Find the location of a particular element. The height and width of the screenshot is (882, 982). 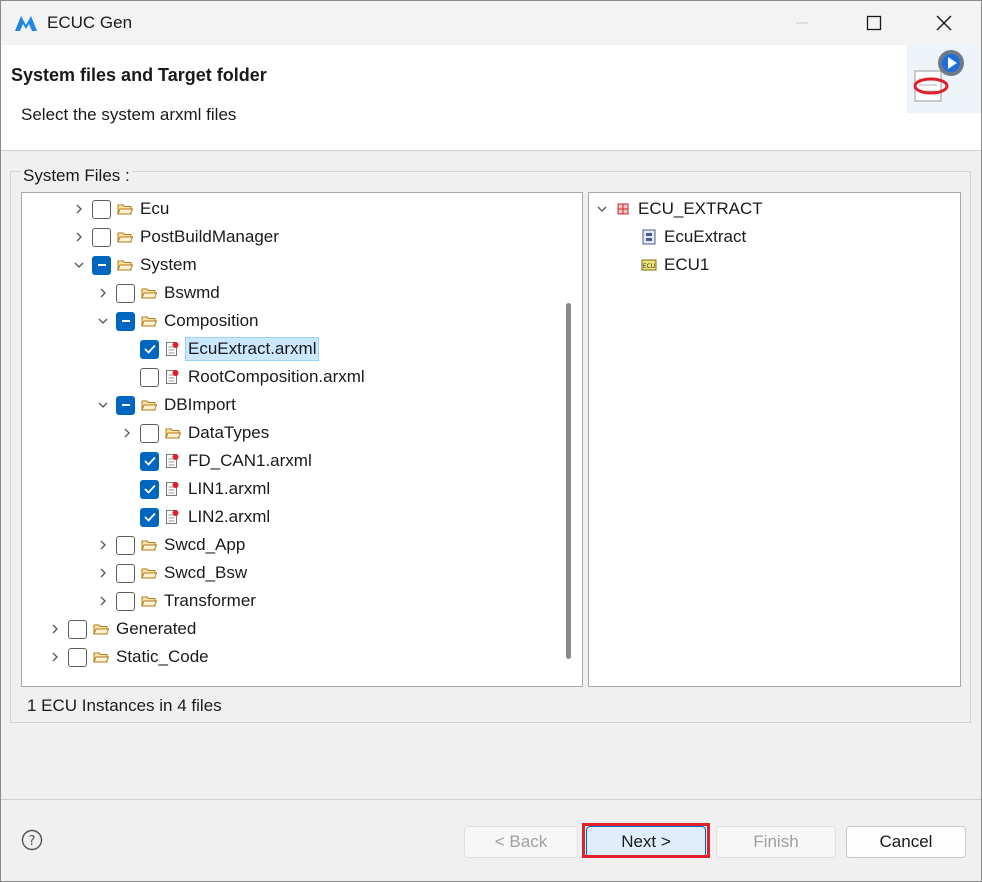

help-icon: ? is located at coordinates (32, 840).